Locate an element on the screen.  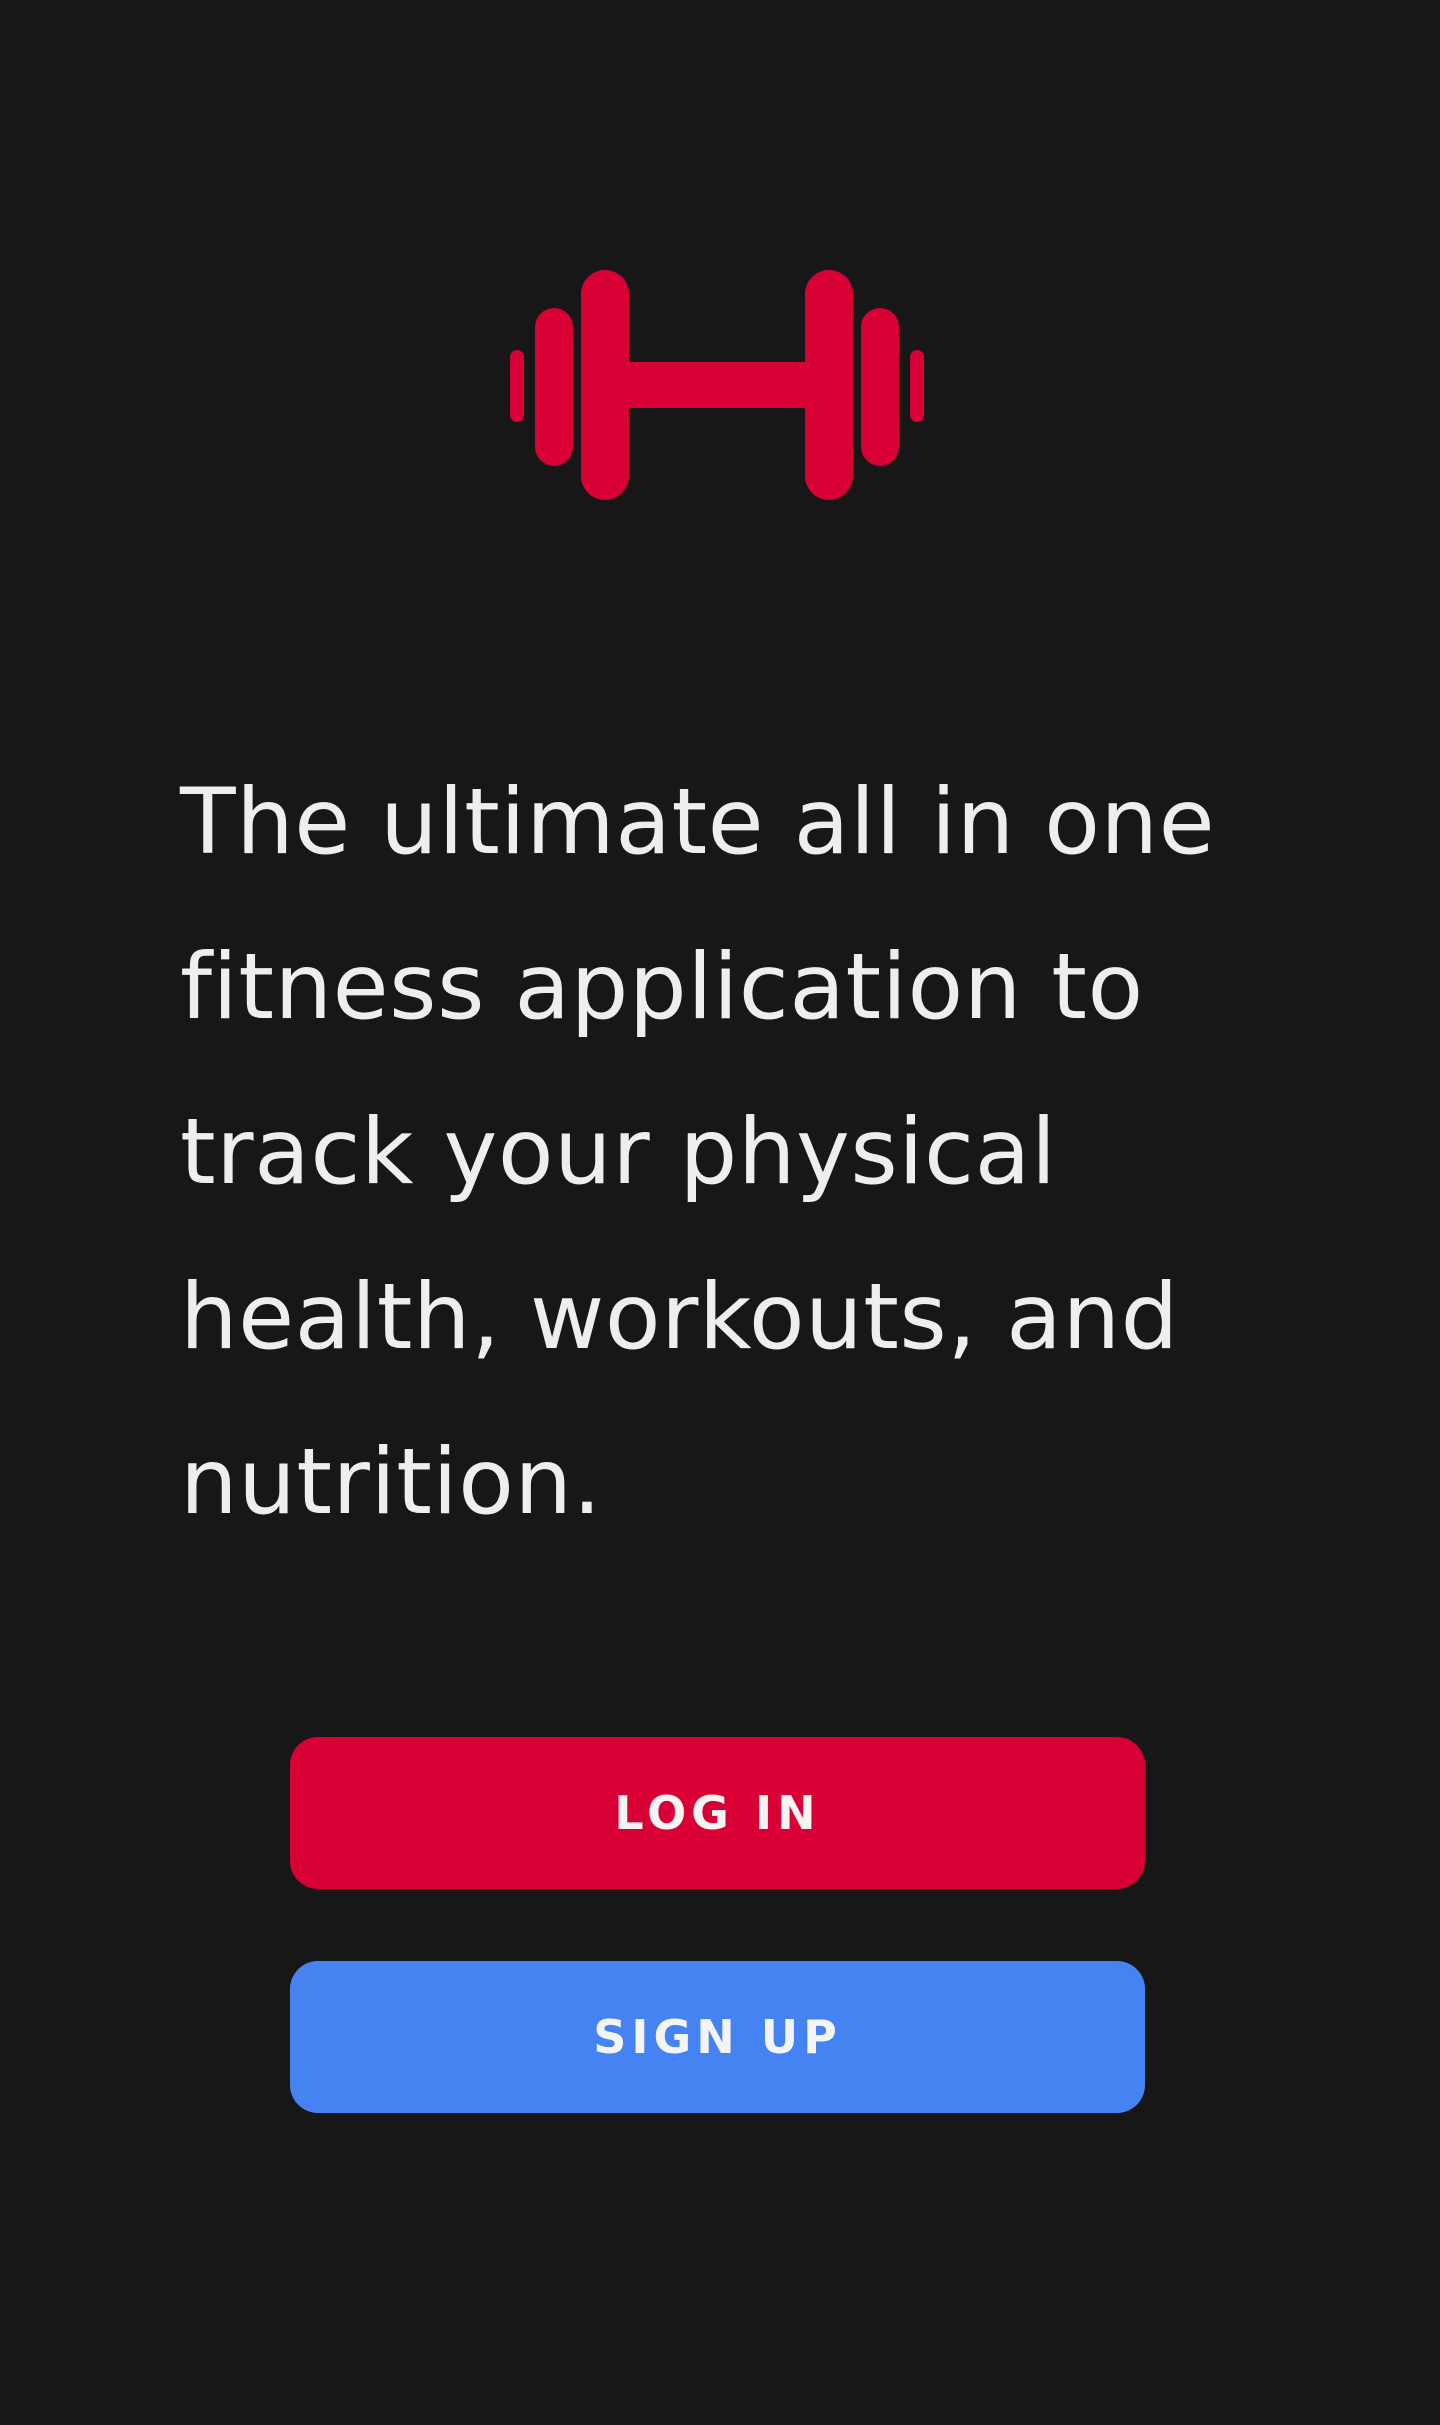
dumbbell-logo-icon is located at coordinates (717, 388).